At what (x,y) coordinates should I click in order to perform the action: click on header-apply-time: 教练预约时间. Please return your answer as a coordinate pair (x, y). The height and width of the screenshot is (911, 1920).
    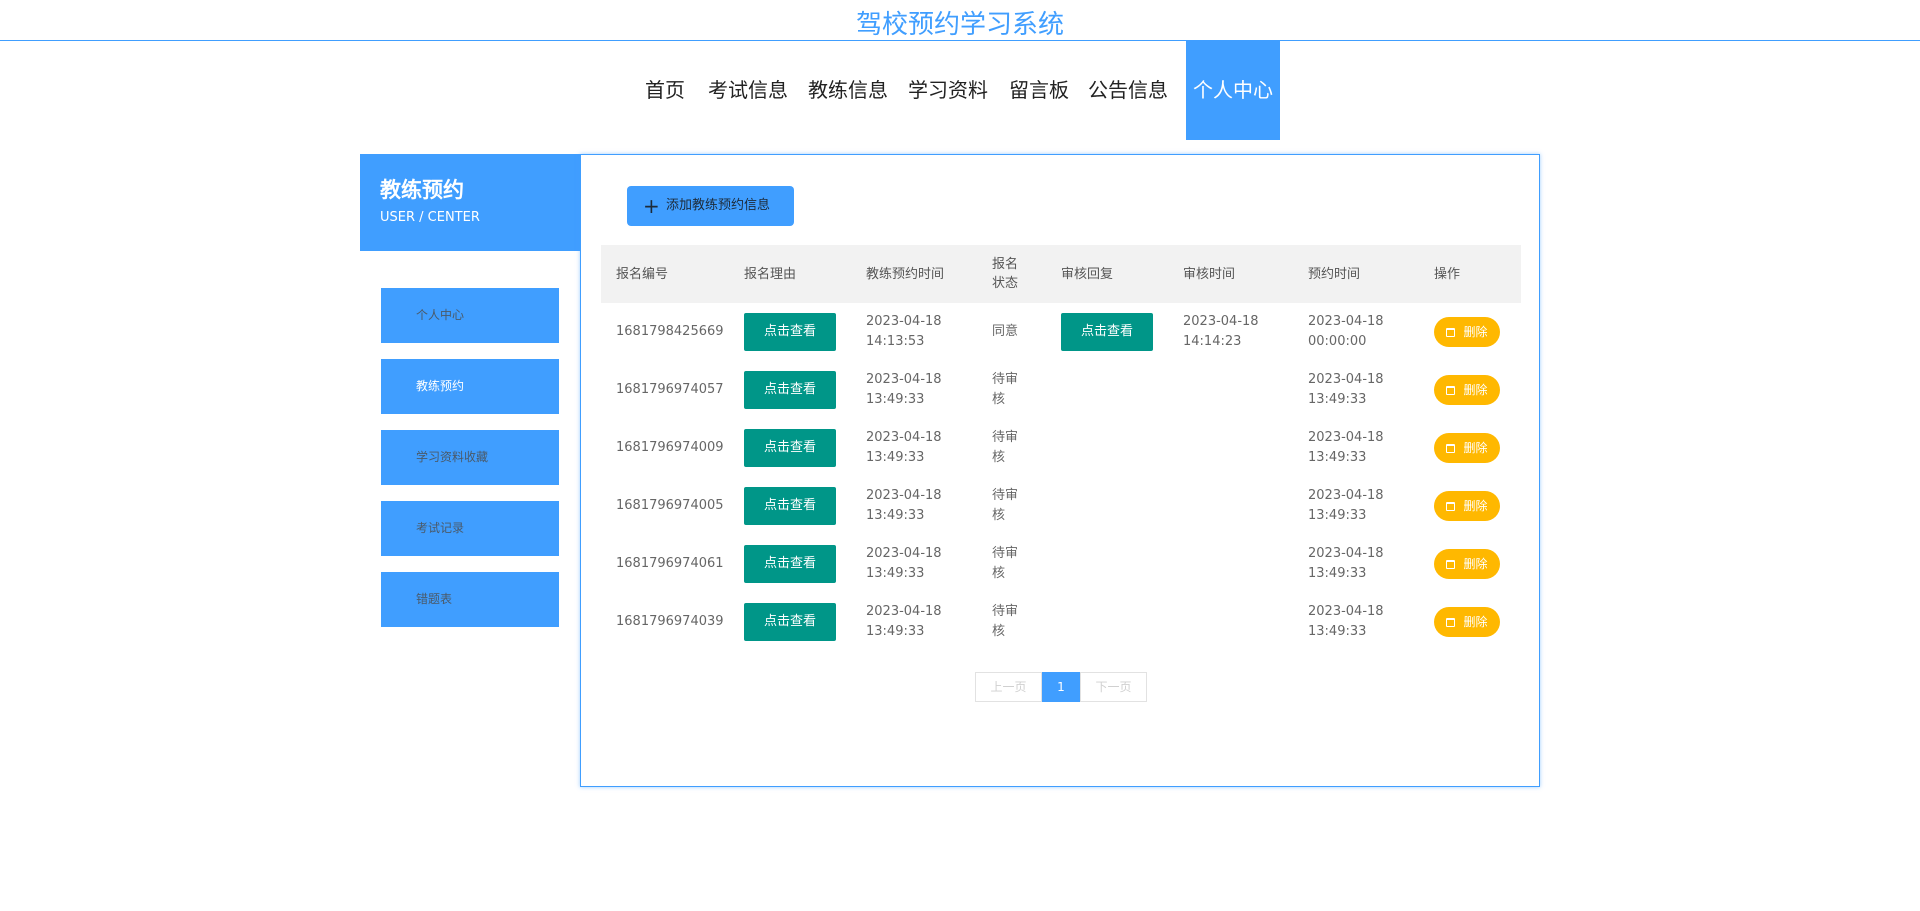
    Looking at the image, I should click on (905, 274).